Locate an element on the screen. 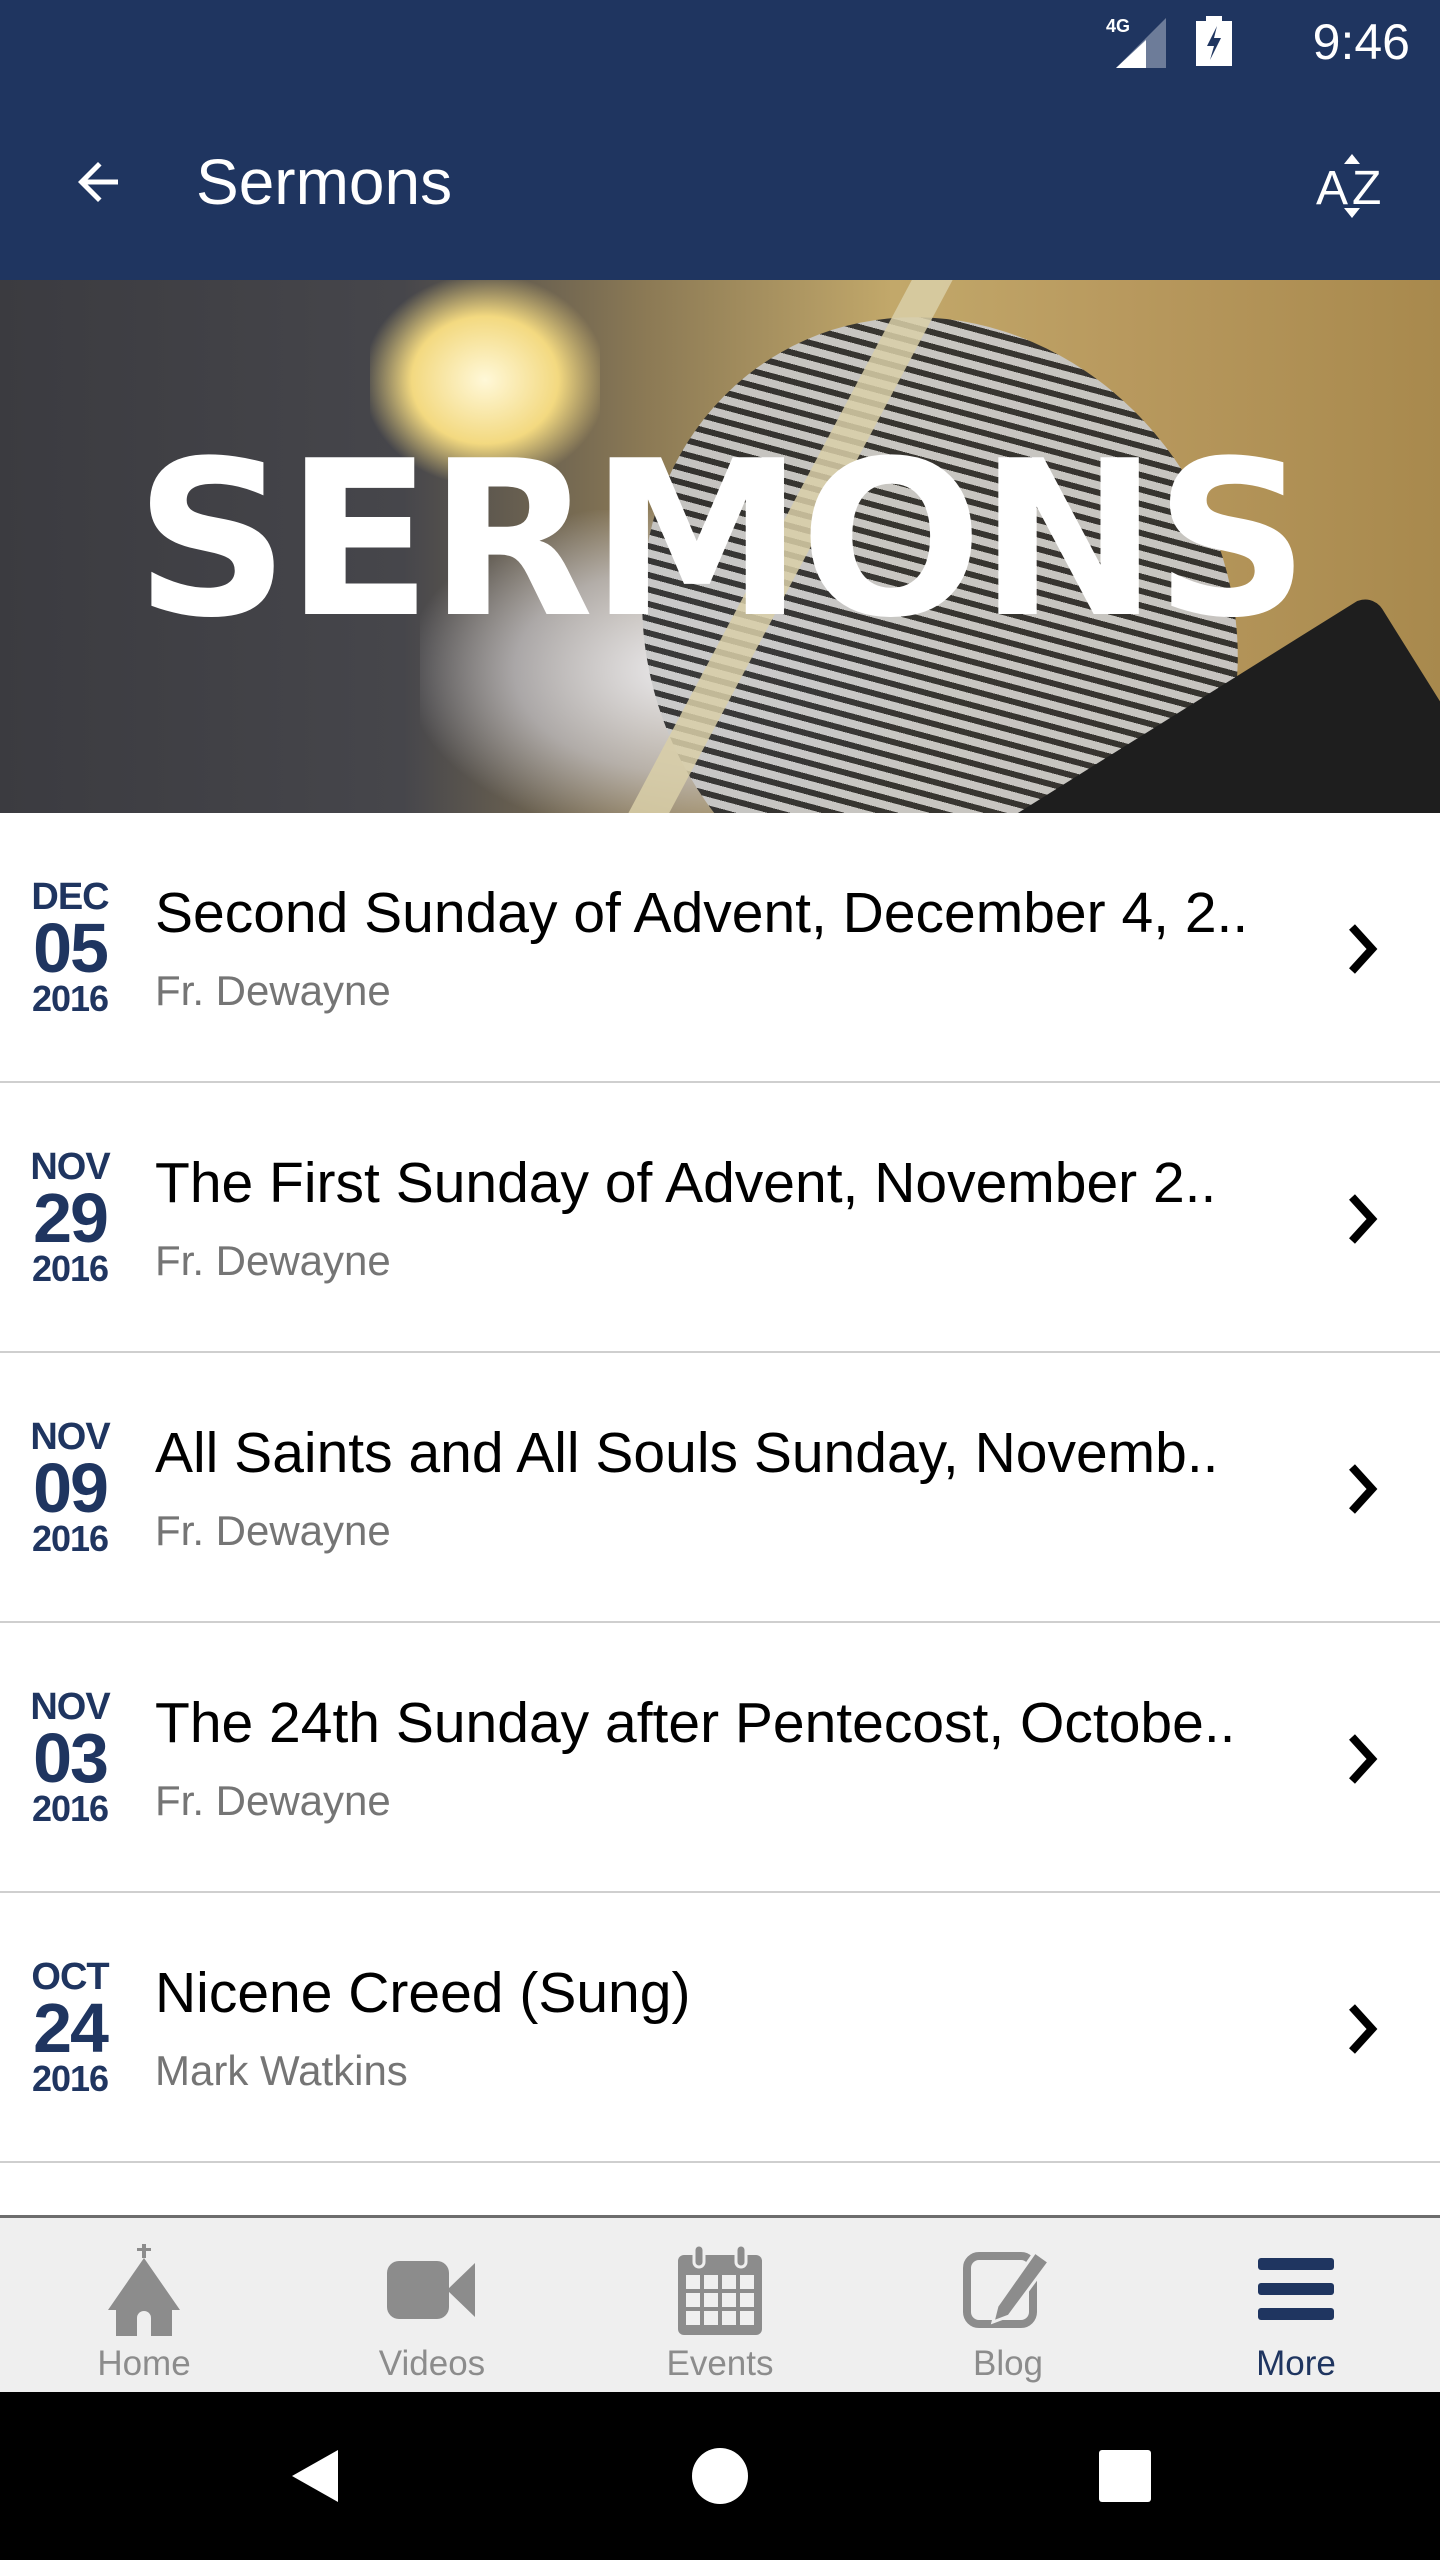 The image size is (1440, 2560). signal-icon: 4G is located at coordinates (1136, 42).